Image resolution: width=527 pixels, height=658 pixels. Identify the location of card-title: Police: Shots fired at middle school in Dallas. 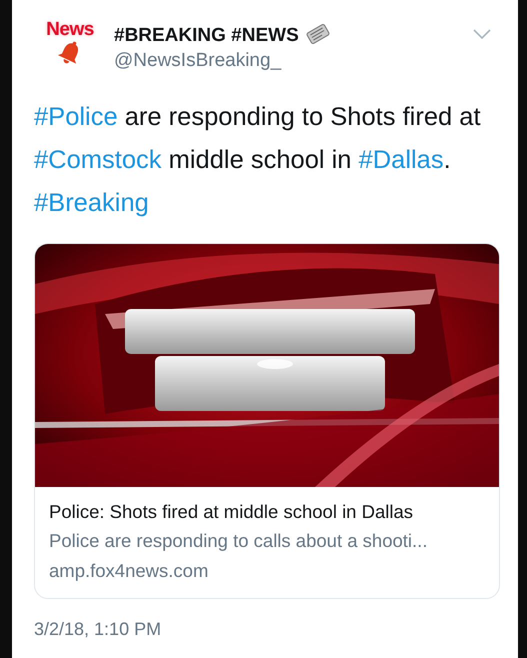
(231, 512).